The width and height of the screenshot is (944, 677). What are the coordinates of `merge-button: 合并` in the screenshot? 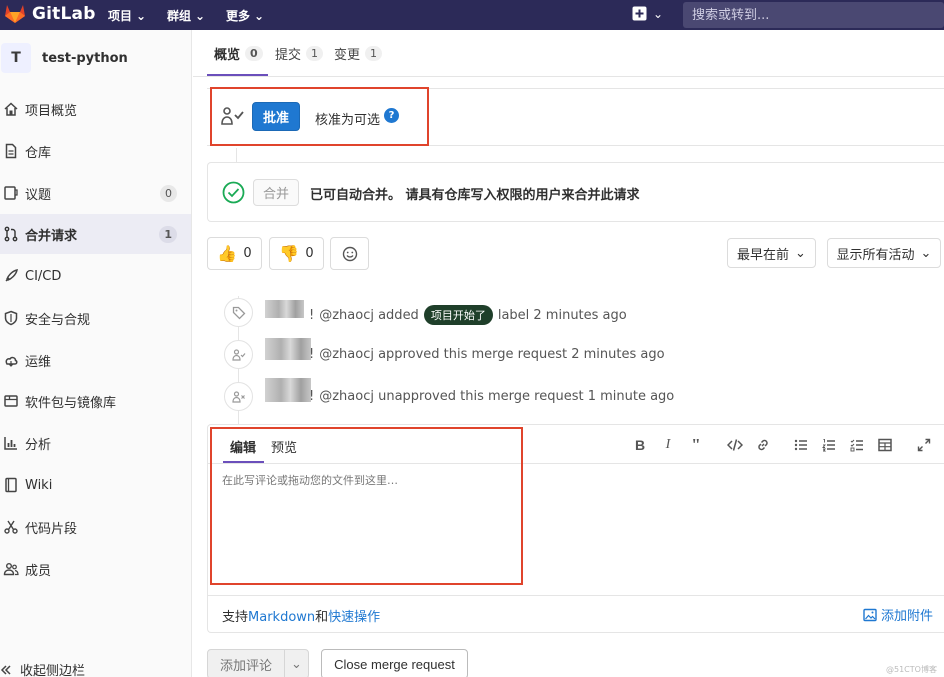 It's located at (276, 192).